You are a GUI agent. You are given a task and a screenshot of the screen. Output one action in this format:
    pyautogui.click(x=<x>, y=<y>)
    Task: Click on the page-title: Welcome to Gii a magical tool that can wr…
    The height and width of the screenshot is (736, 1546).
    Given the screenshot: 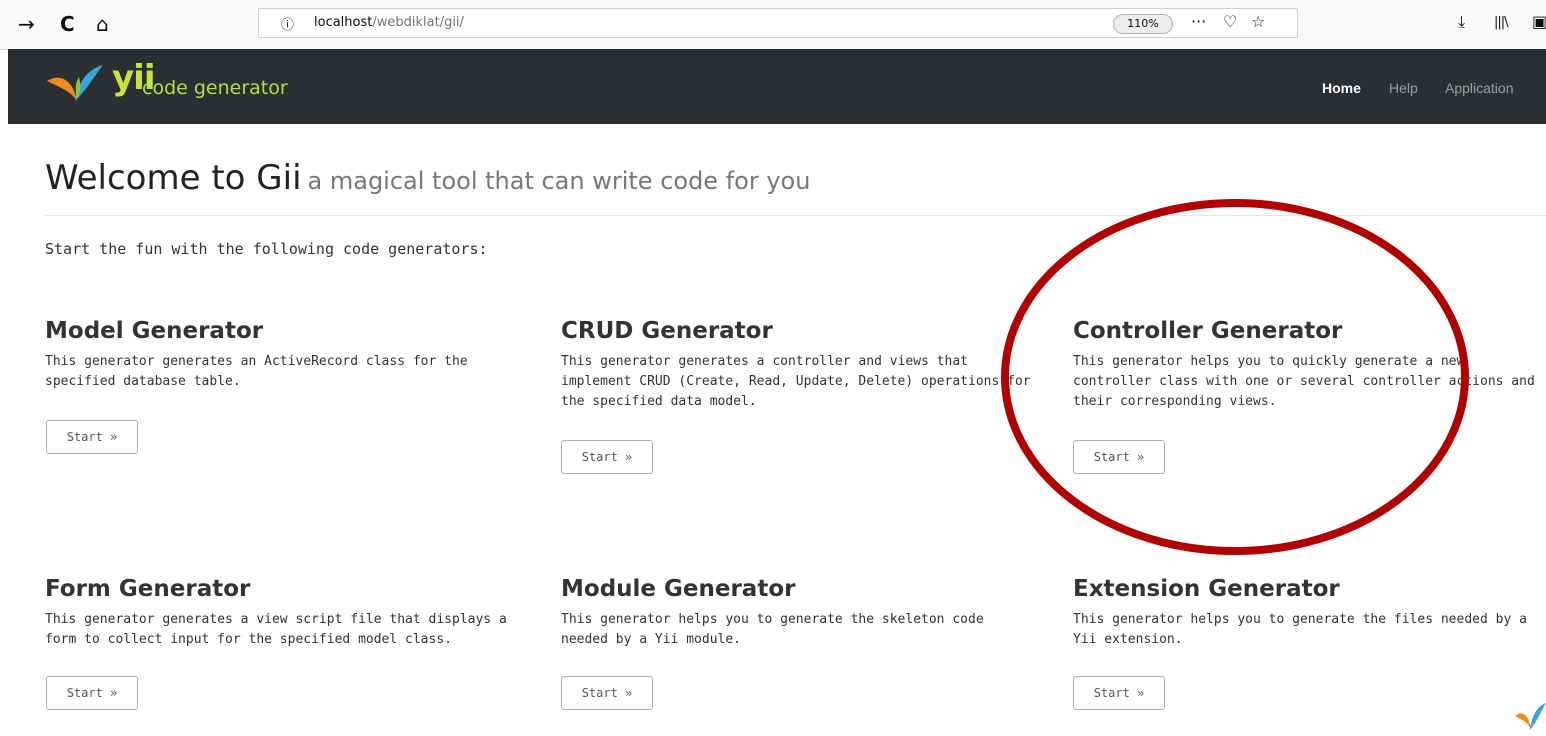 What is the action you would take?
    pyautogui.click(x=427, y=178)
    